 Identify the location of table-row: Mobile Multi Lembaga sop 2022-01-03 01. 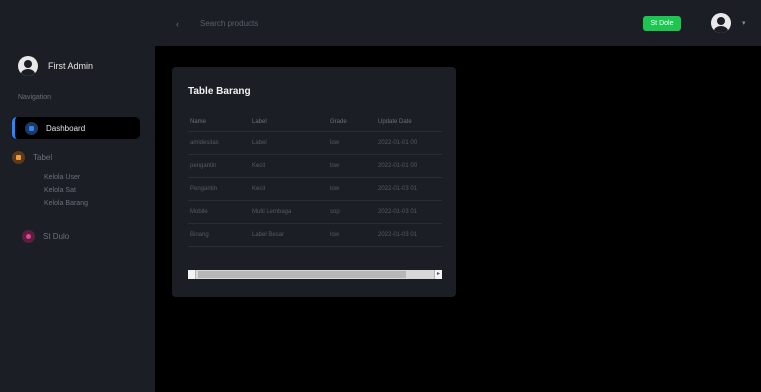
(315, 212).